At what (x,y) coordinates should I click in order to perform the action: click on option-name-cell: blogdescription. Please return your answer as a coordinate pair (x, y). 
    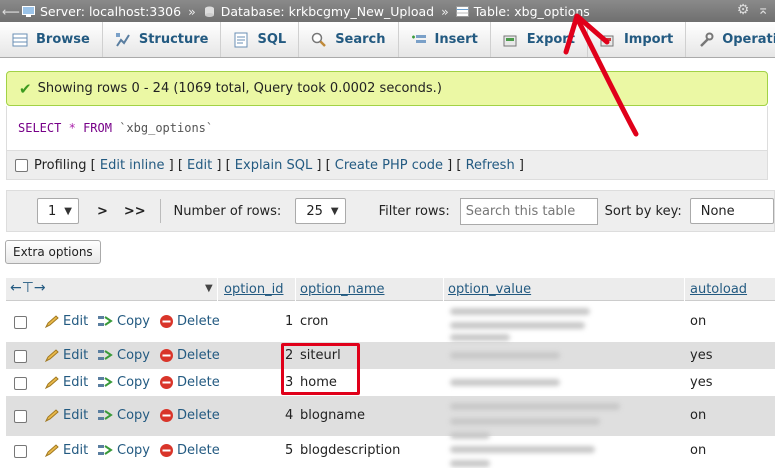
    Looking at the image, I should click on (350, 450).